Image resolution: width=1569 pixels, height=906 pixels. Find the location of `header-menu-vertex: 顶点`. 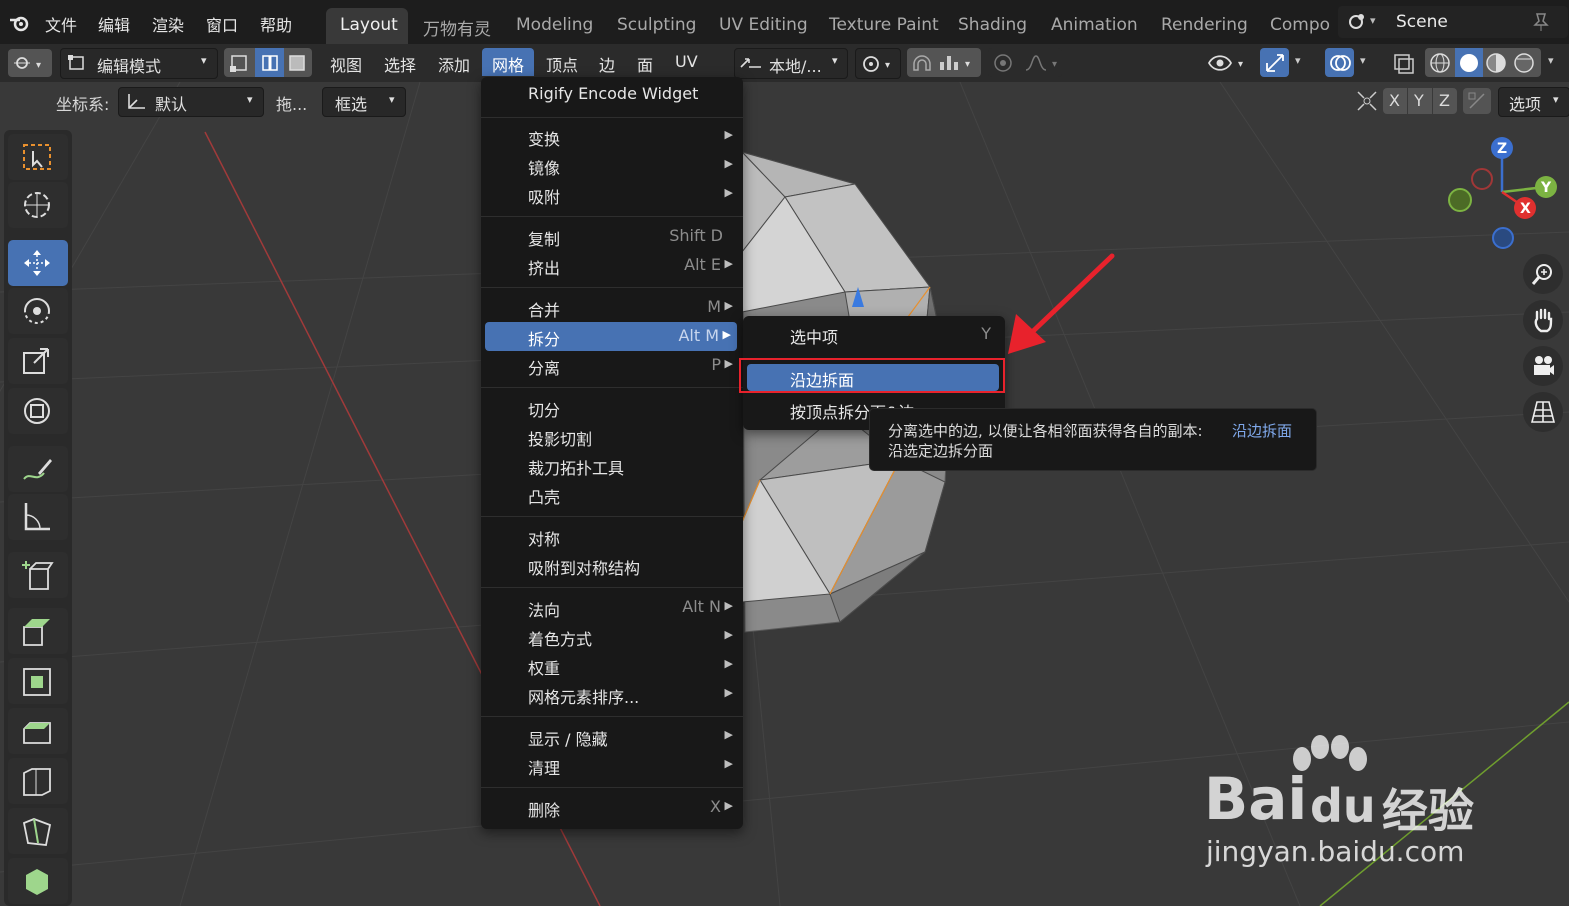

header-menu-vertex: 顶点 is located at coordinates (562, 64).